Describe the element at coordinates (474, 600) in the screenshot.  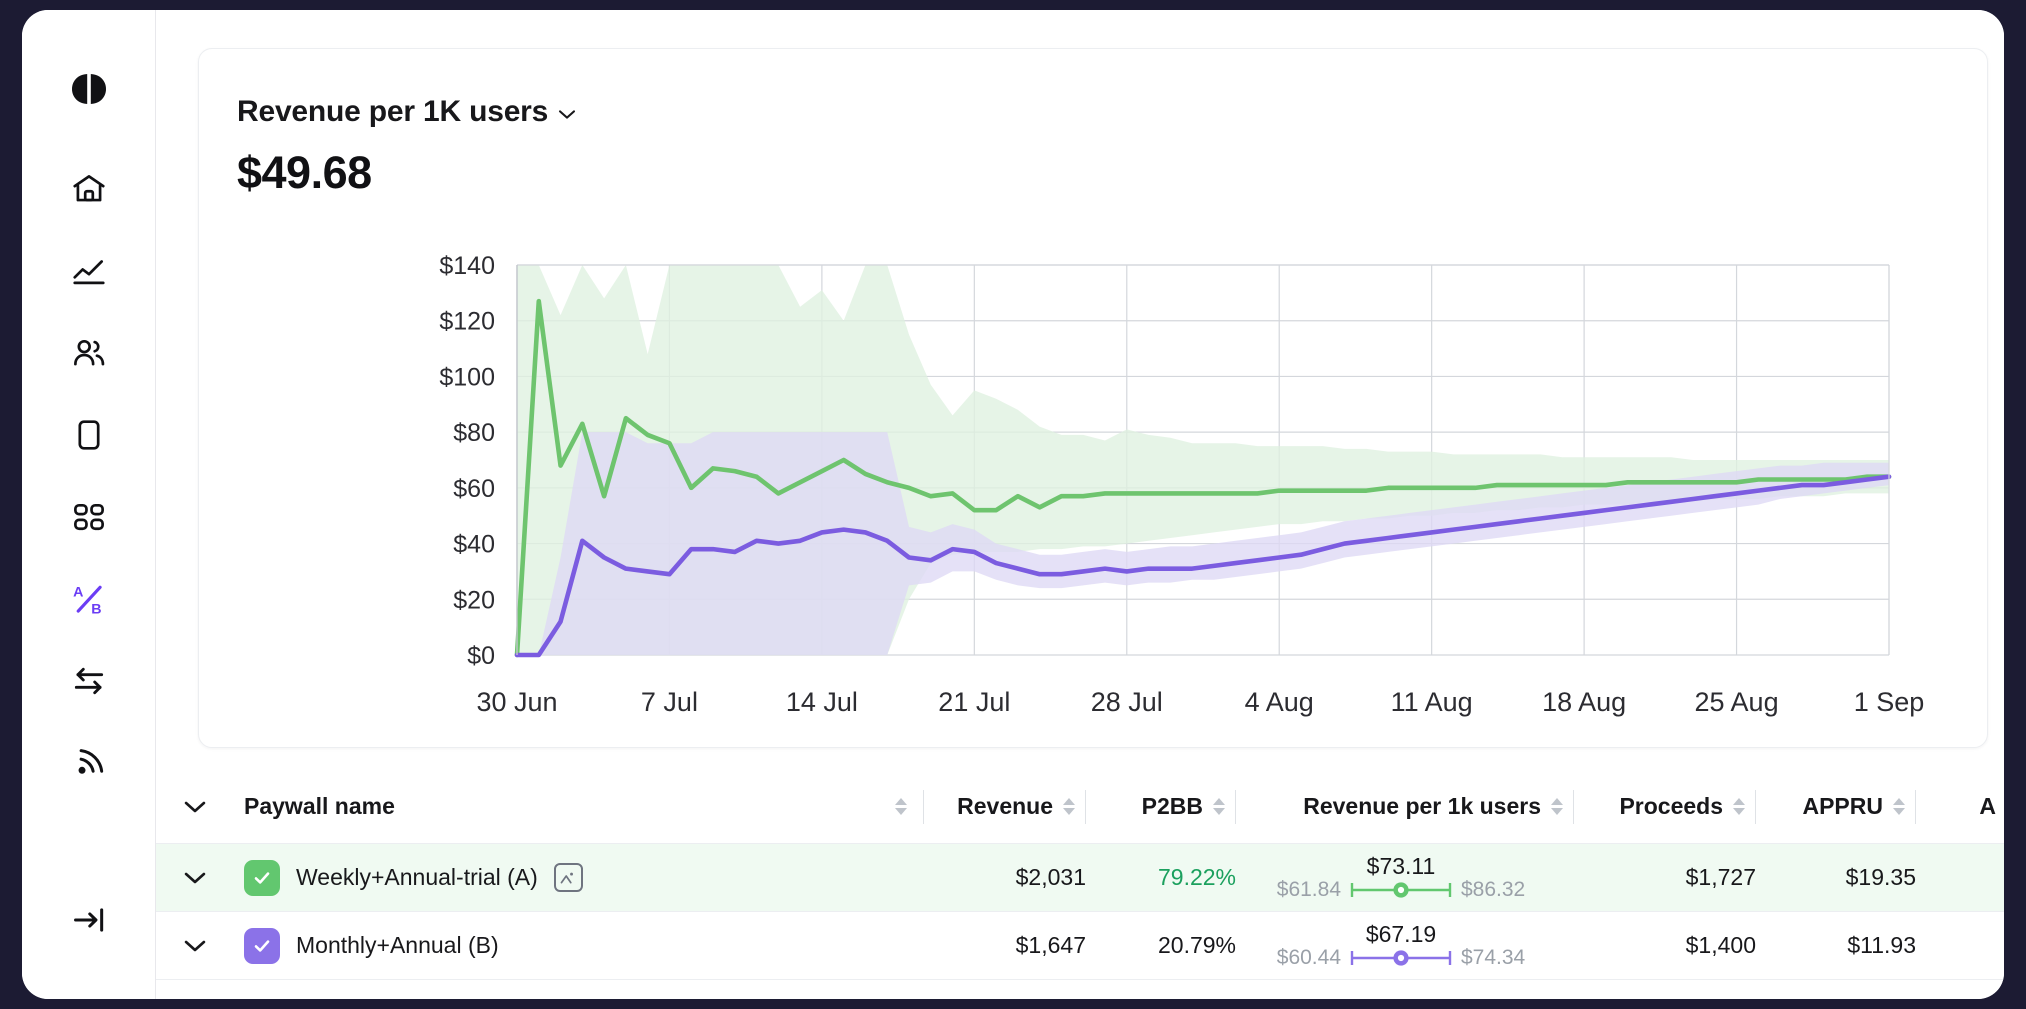
I see `y-axis-tick-label: $20` at that location.